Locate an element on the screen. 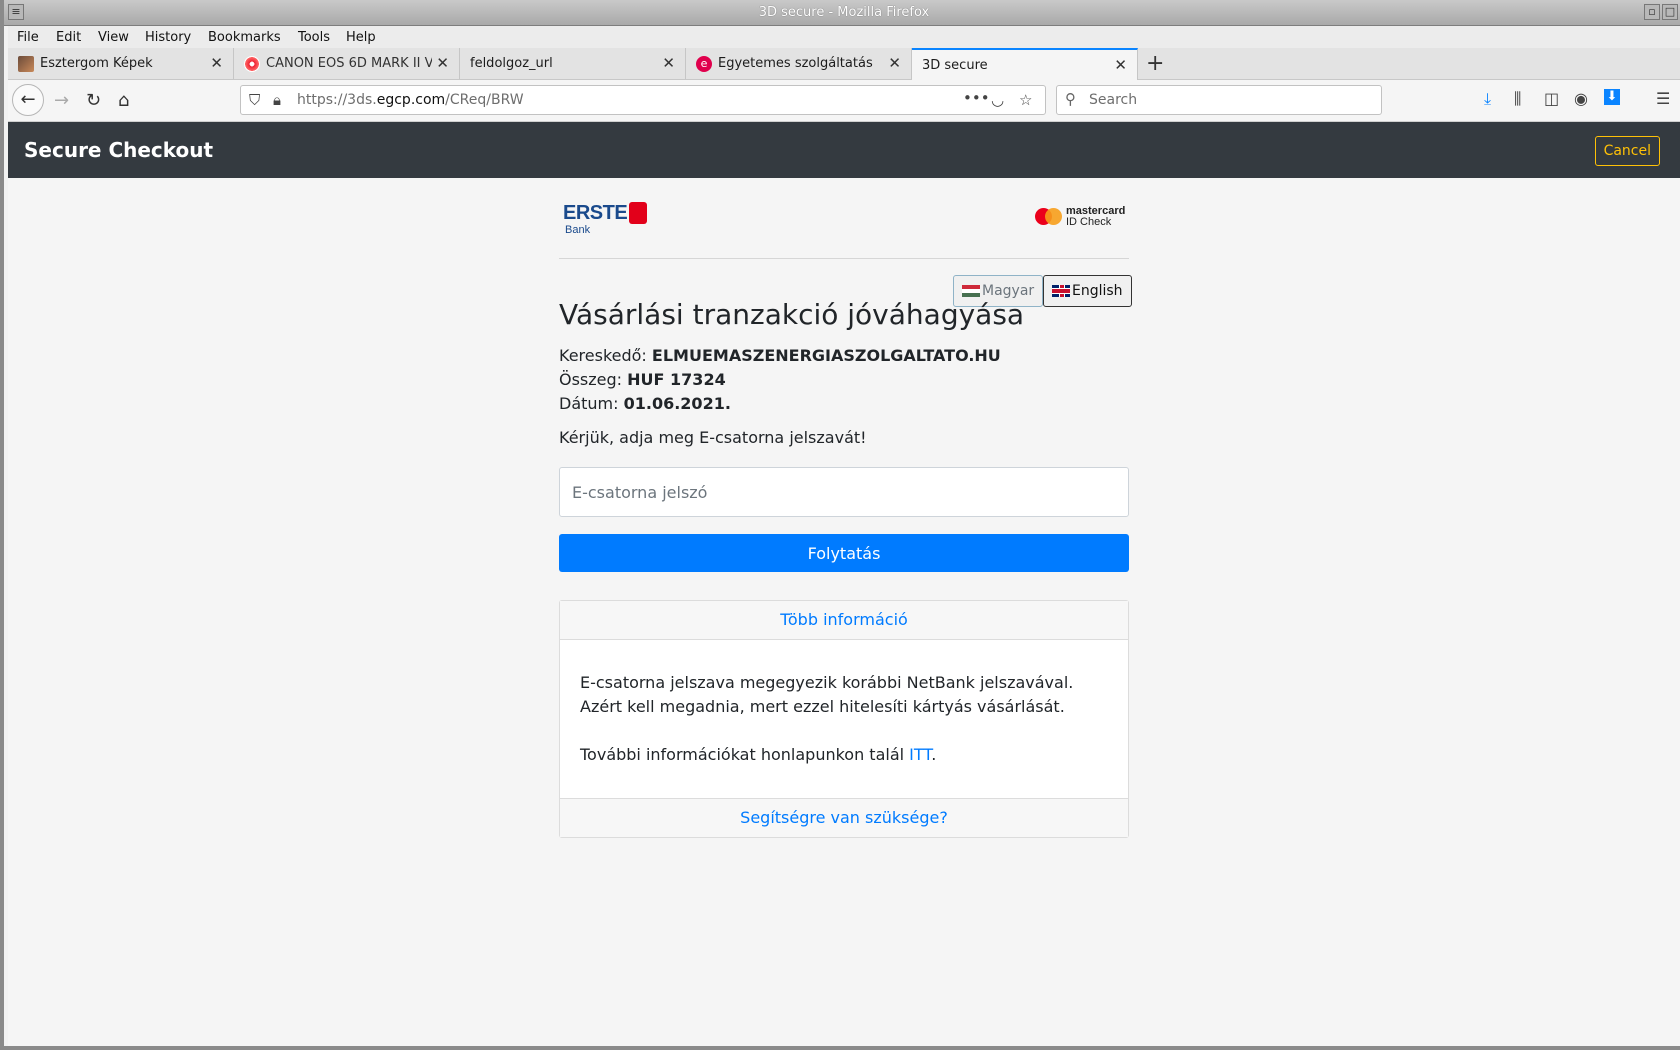 The image size is (1680, 1050). tab-label: CANON EOS 6D MARK II V is located at coordinates (349, 63).